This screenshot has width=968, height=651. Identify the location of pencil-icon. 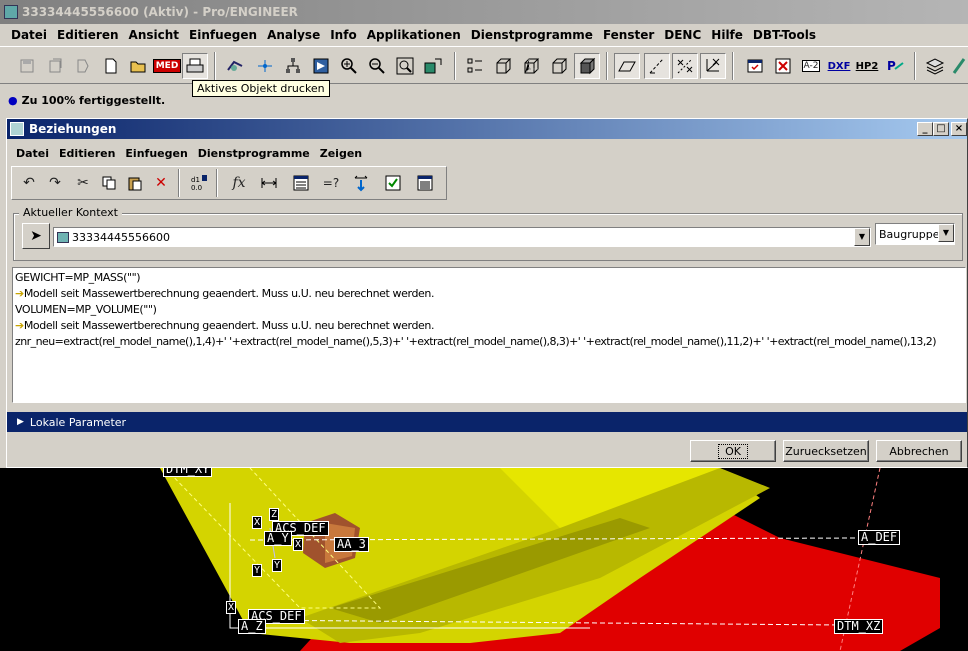
(959, 66).